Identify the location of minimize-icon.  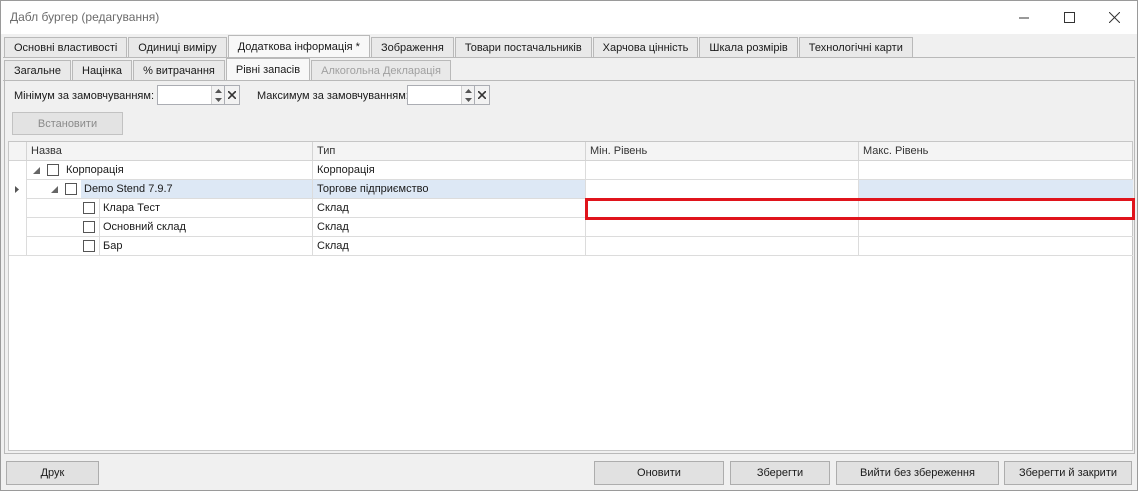
(1023, 18).